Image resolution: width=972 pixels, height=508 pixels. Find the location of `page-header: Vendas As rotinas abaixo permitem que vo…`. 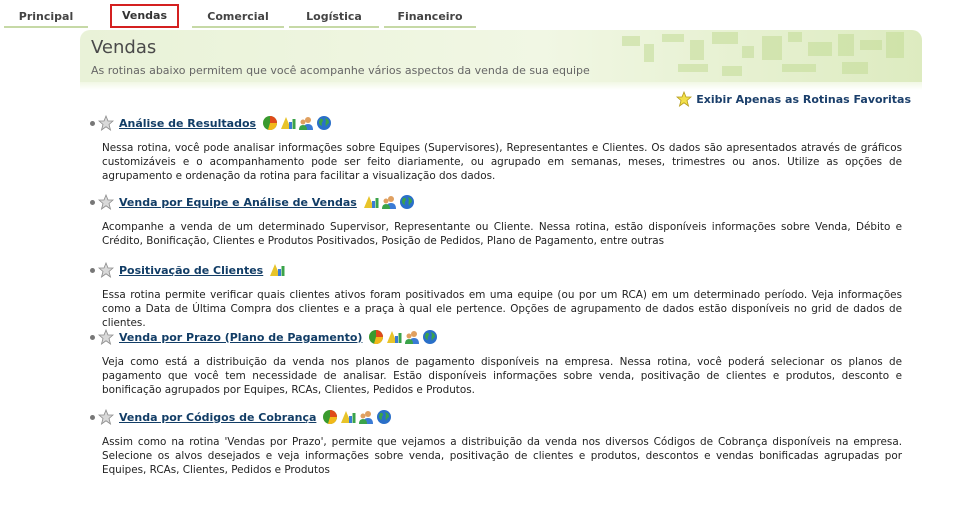

page-header: Vendas As rotinas abaixo permitem que vo… is located at coordinates (501, 56).